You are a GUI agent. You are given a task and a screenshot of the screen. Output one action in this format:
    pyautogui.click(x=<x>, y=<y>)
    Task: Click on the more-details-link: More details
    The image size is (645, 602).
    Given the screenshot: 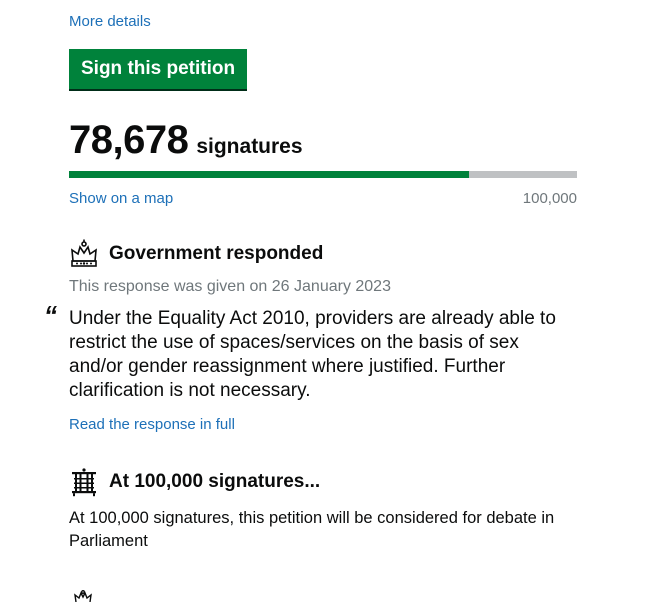 What is the action you would take?
    pyautogui.click(x=110, y=21)
    